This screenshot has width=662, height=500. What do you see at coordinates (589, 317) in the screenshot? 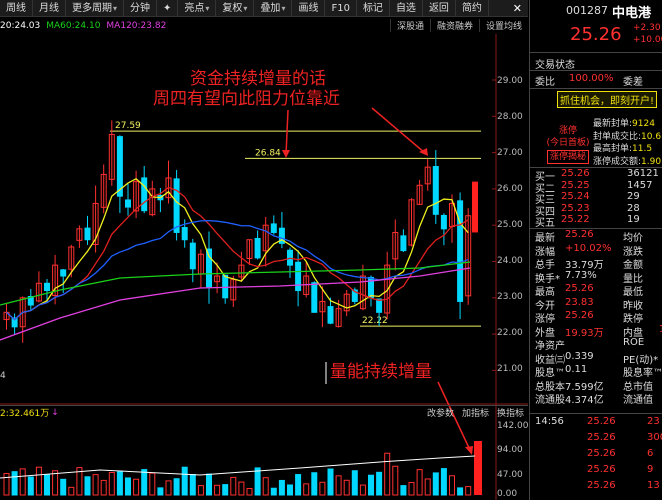
I see `stat-row: 涨停 25.26 跌停` at bounding box center [589, 317].